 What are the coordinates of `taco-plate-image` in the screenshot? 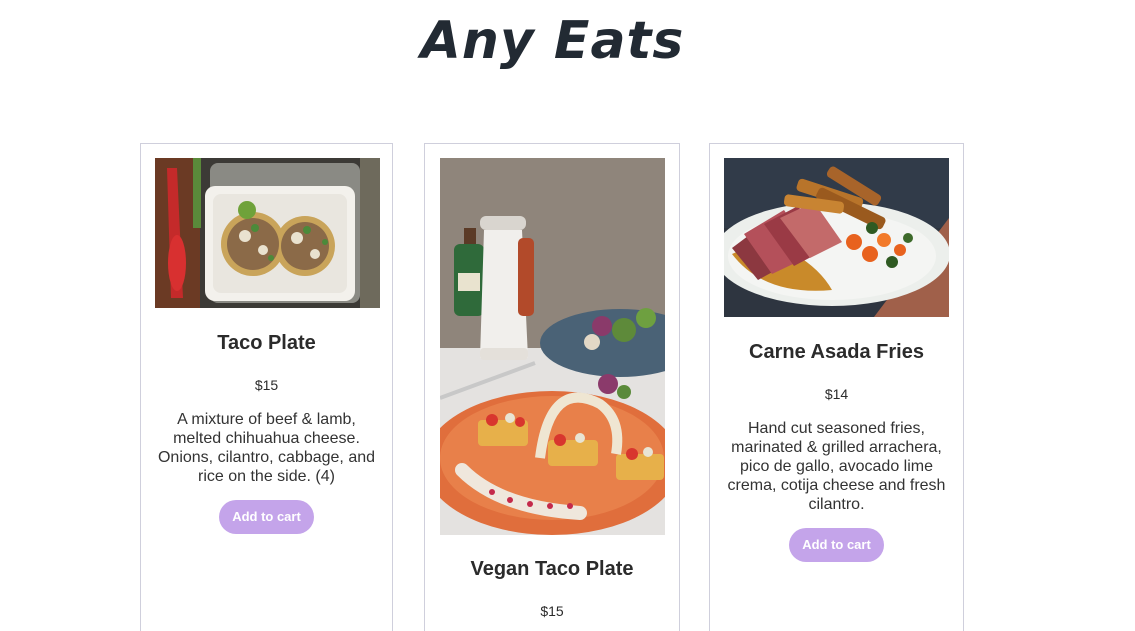 It's located at (267, 233).